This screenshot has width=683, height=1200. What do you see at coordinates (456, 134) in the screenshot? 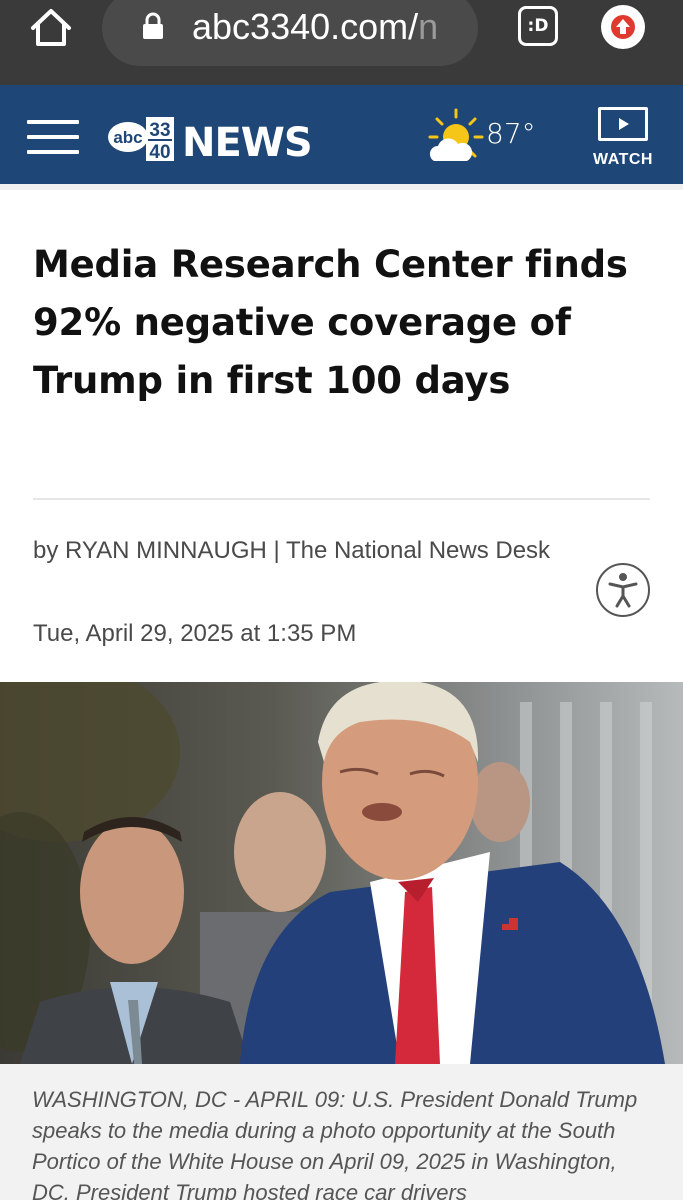
I see `partly-sunny-icon` at bounding box center [456, 134].